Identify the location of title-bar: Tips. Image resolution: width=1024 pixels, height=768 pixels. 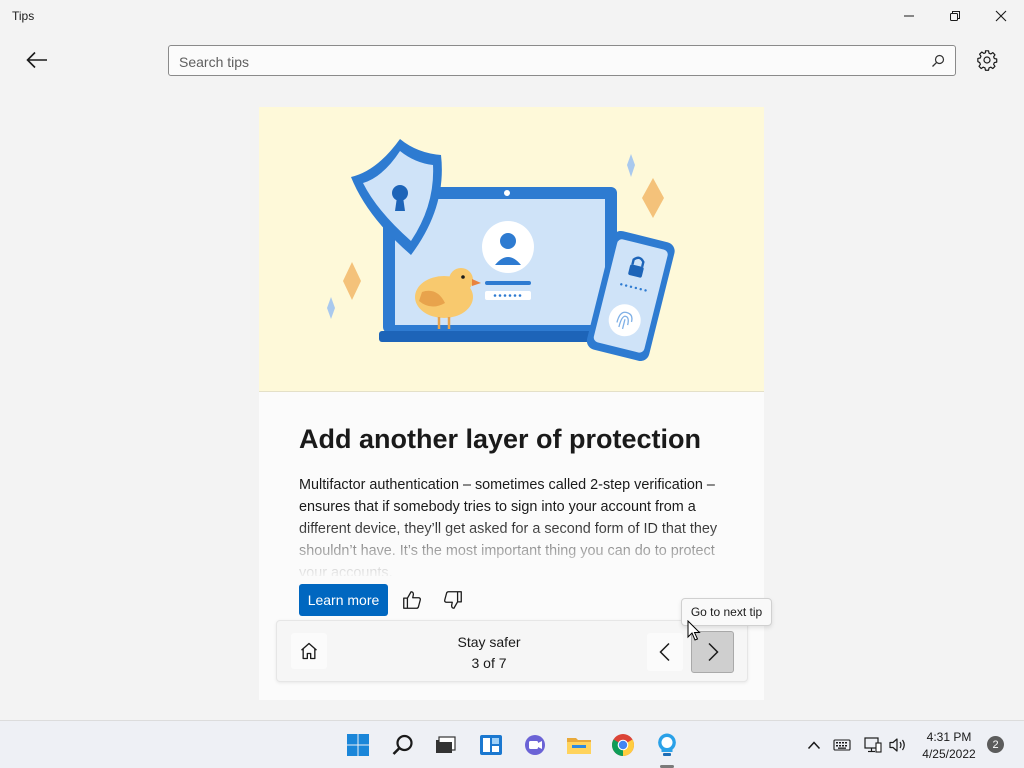
(512, 16).